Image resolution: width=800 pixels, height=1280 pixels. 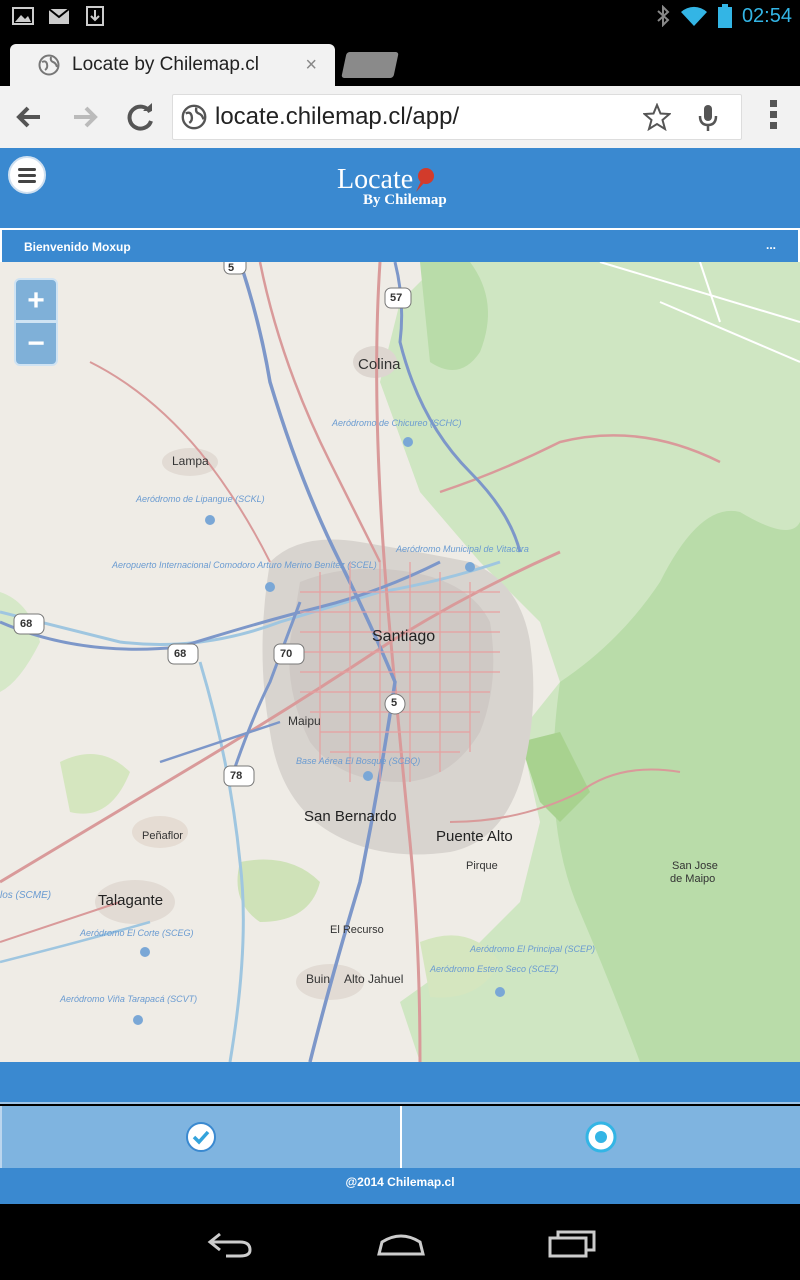 What do you see at coordinates (400, 1083) in the screenshot?
I see `footer-band` at bounding box center [400, 1083].